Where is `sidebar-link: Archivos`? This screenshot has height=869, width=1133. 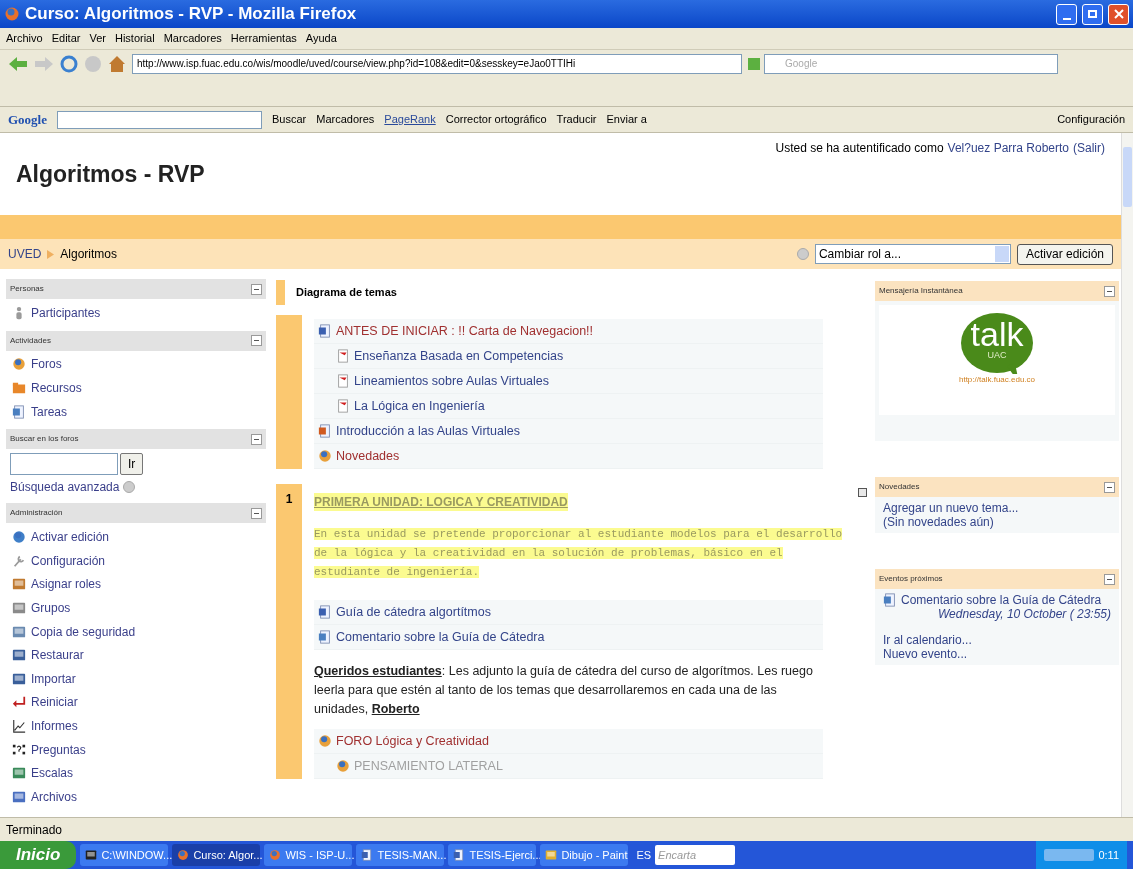 sidebar-link: Archivos is located at coordinates (54, 796).